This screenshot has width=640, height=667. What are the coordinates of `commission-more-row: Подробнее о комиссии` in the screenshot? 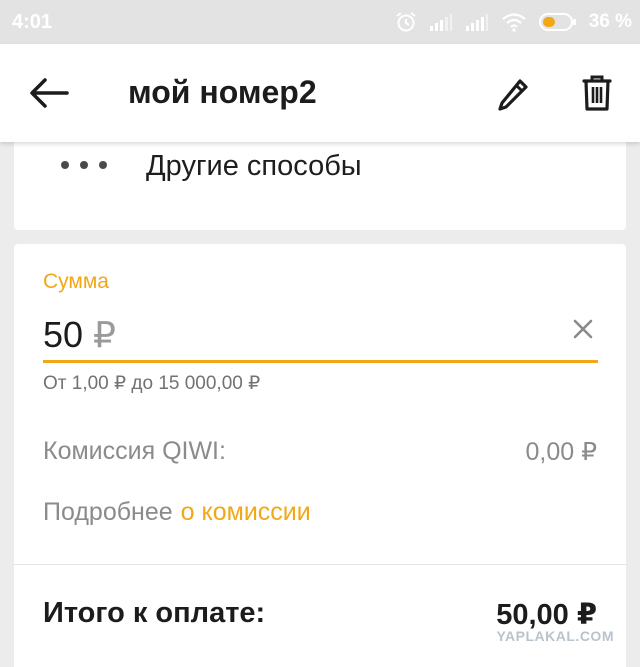 It's located at (177, 512).